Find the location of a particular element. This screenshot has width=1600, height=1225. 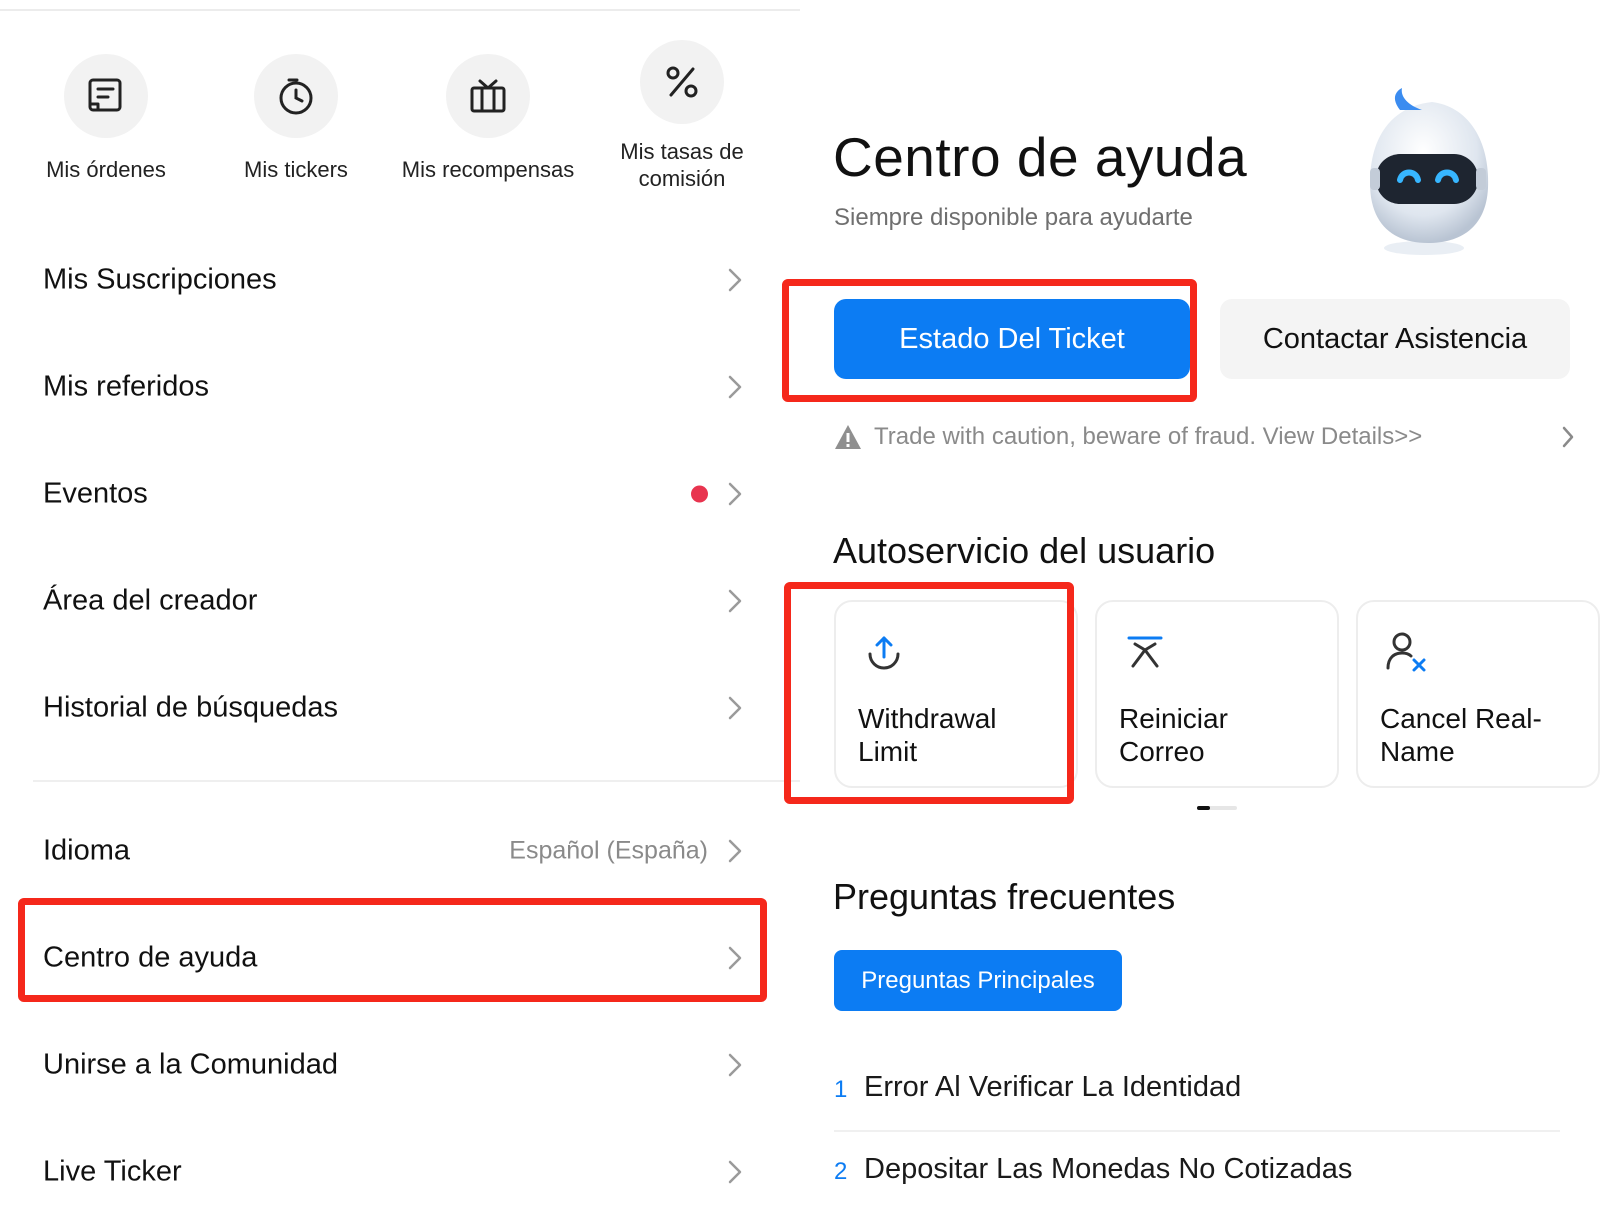

menu-item-label: Centro de ayuda is located at coordinates (150, 957).